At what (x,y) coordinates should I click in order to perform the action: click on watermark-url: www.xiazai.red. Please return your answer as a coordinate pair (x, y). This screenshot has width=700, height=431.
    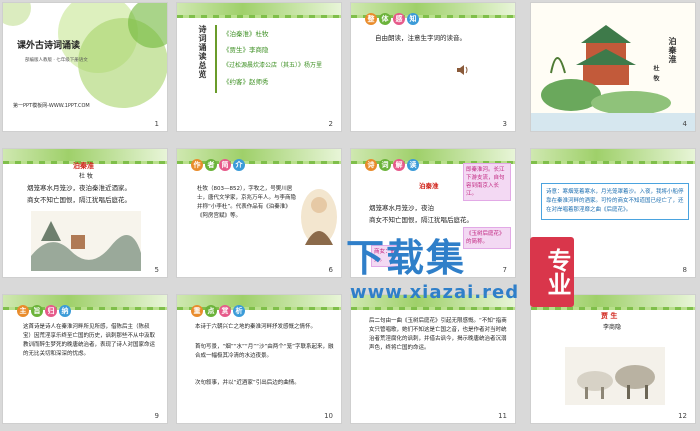
    Looking at the image, I should click on (435, 292).